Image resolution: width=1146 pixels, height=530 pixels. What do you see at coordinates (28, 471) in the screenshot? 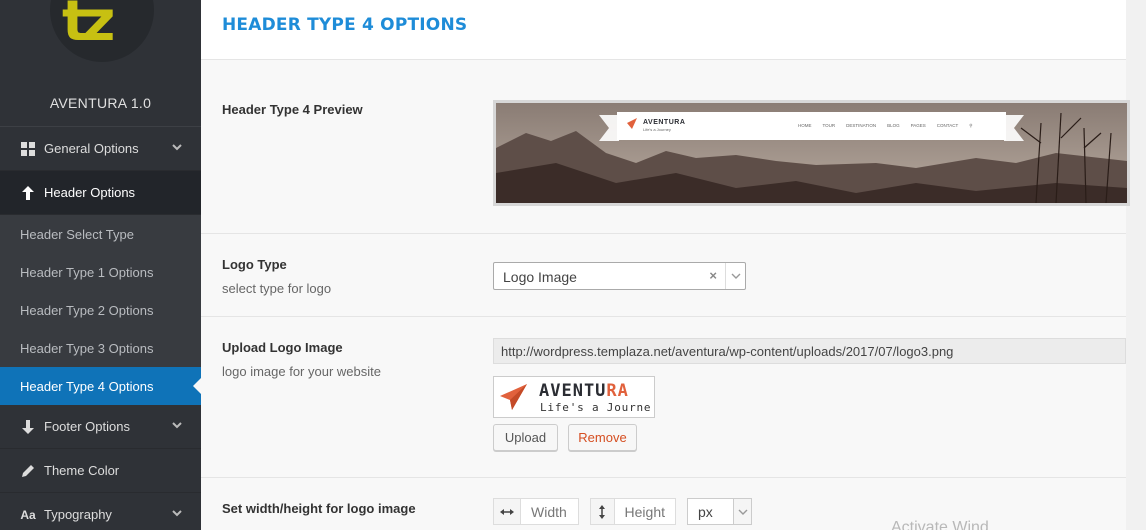
I see `pencil-icon` at bounding box center [28, 471].